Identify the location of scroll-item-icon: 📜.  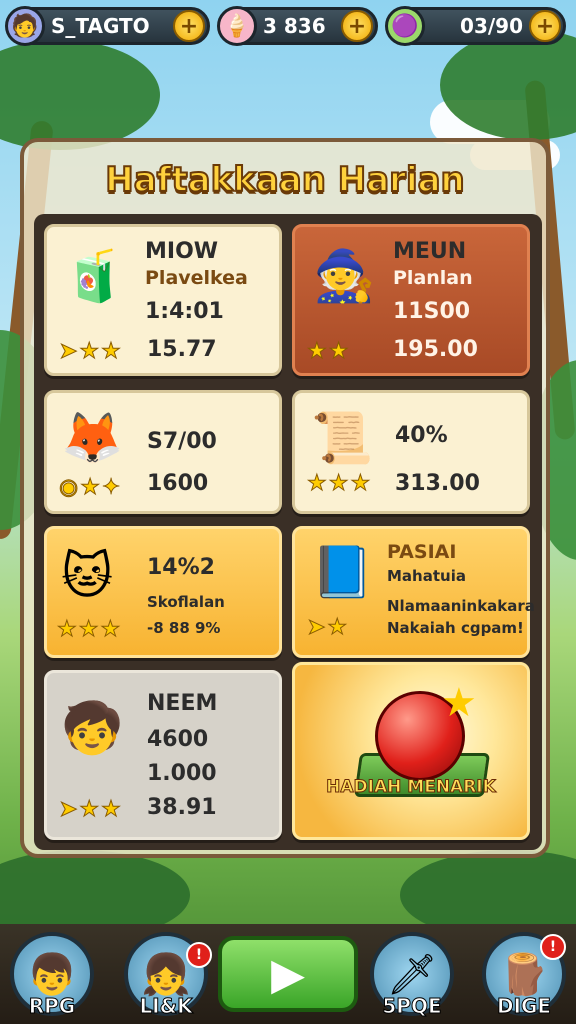
(342, 438).